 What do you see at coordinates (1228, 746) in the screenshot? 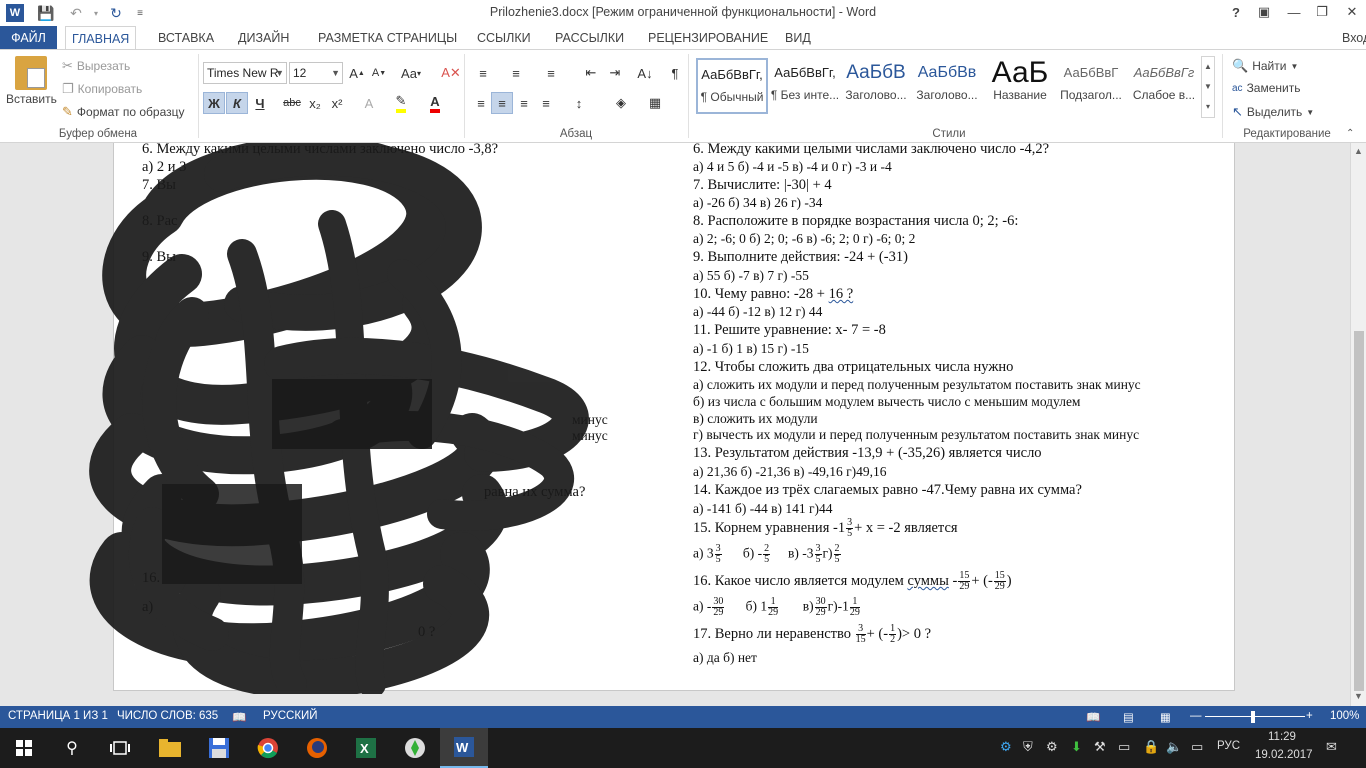
I see `input-language: РУС` at bounding box center [1228, 746].